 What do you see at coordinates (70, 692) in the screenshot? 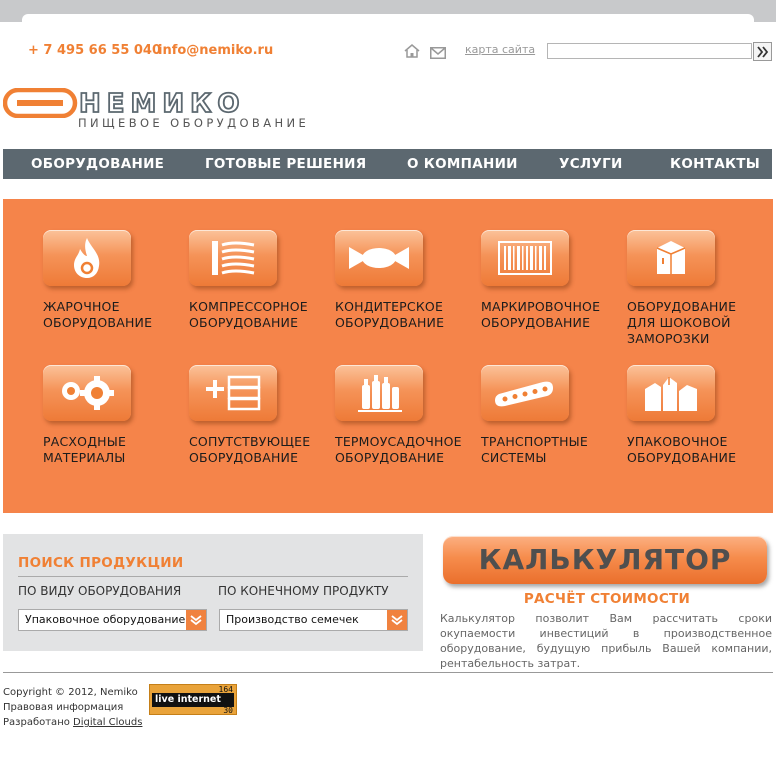
I see `copyright: Copyright © 2012, Nemiko` at bounding box center [70, 692].